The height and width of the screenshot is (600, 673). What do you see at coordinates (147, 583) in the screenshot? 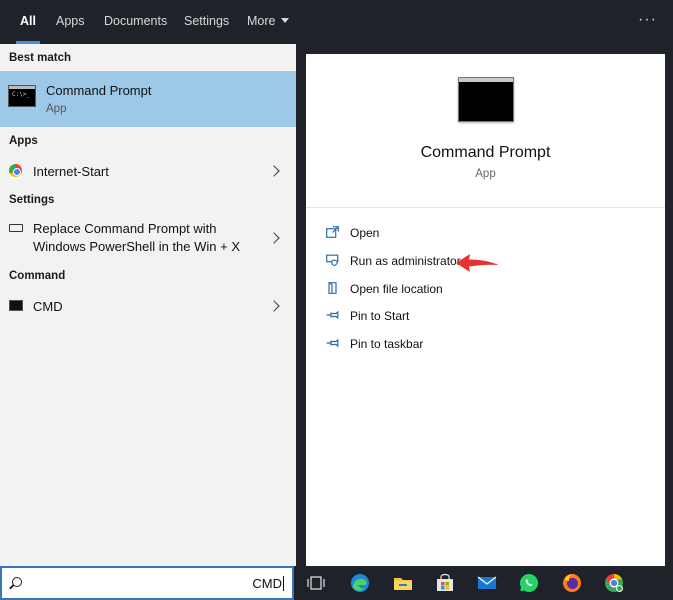
I see `search-input: CMD` at bounding box center [147, 583].